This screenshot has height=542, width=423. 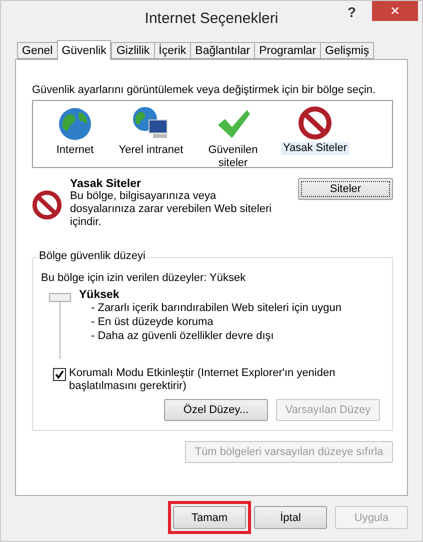 I want to click on level-description: - Zararlı içerik barındırabilen Web siteleri için uygun, so click(x=216, y=308).